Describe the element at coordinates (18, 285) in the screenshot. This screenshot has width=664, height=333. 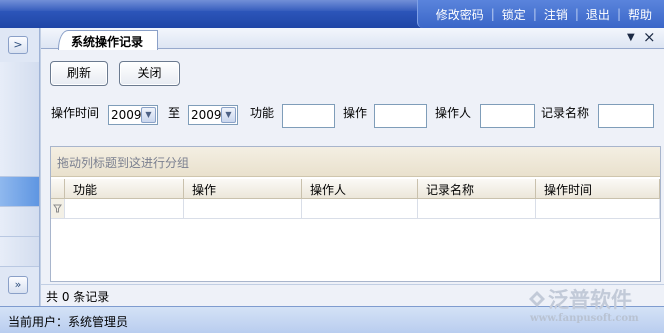
I see `scroll-down-button: »` at that location.